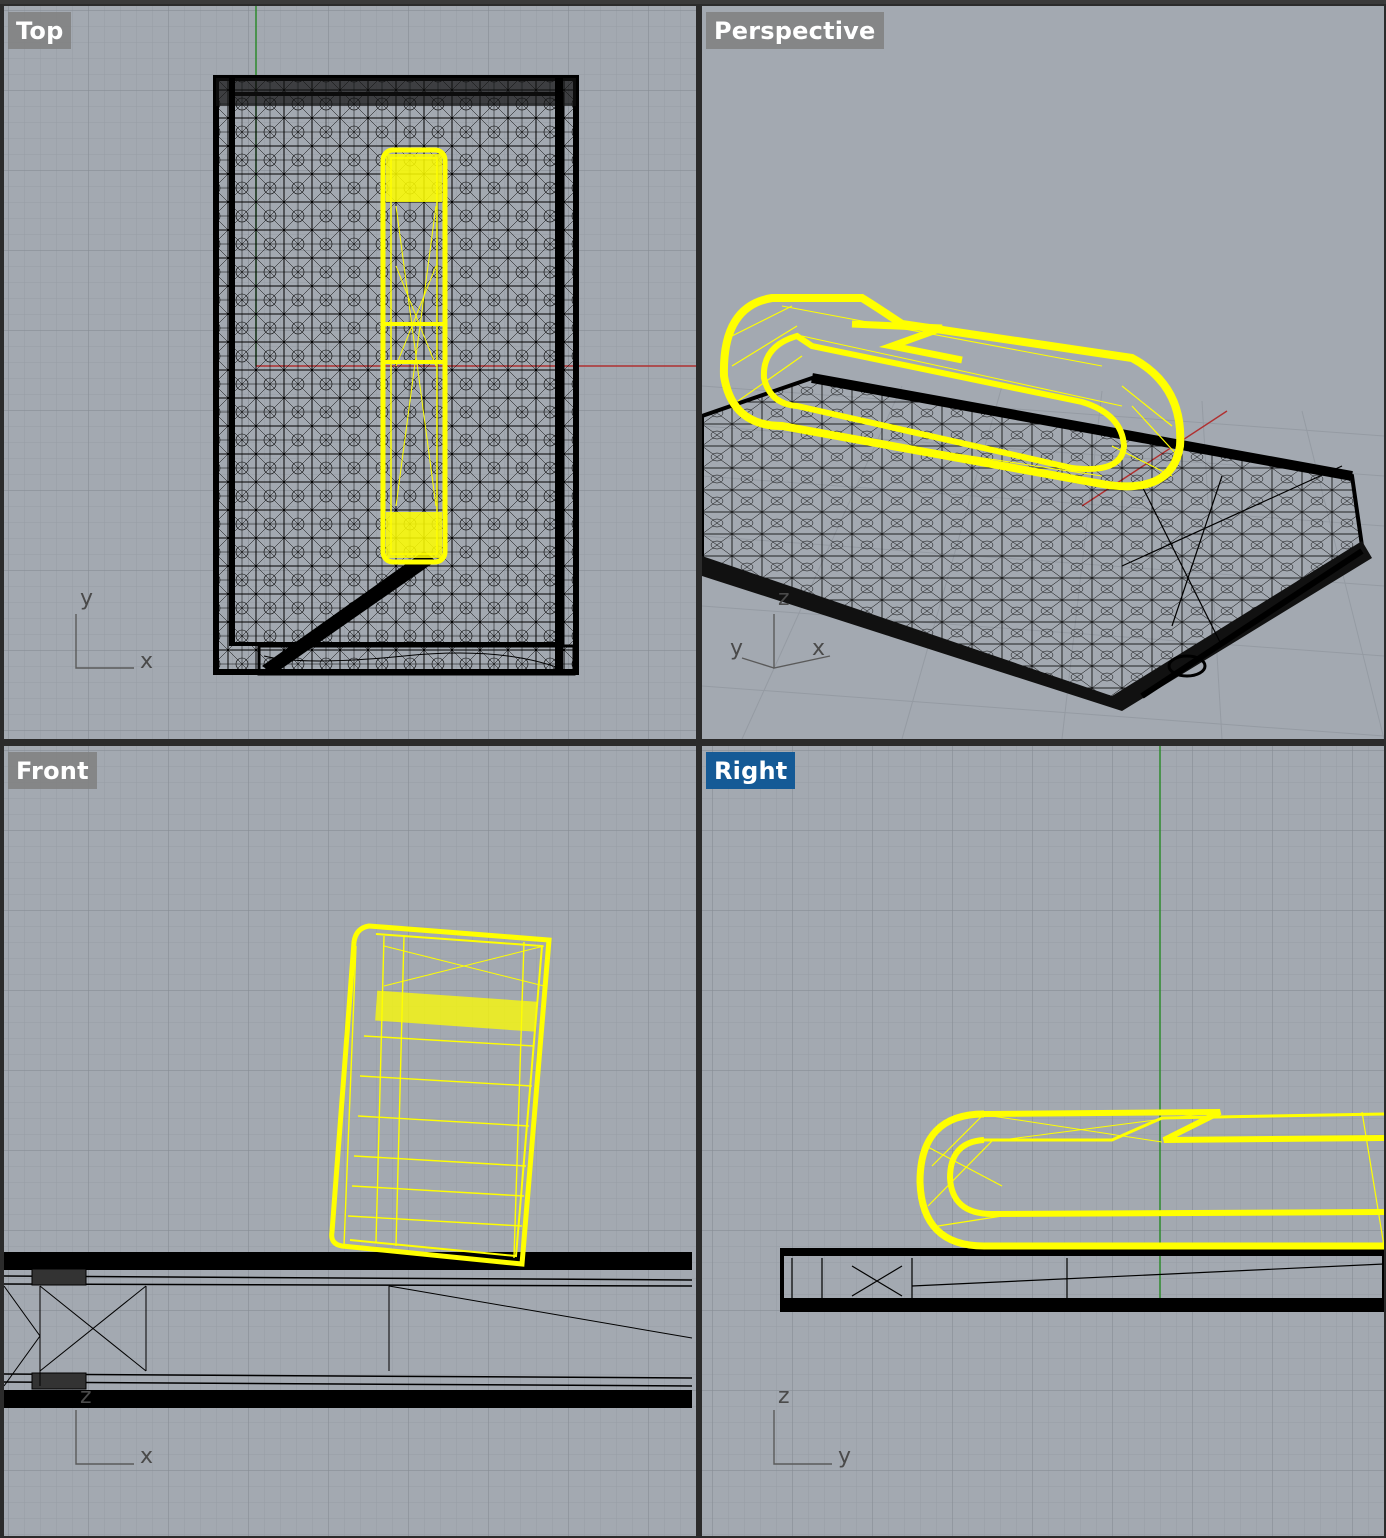  I want to click on window-top-border, so click(693, 2).